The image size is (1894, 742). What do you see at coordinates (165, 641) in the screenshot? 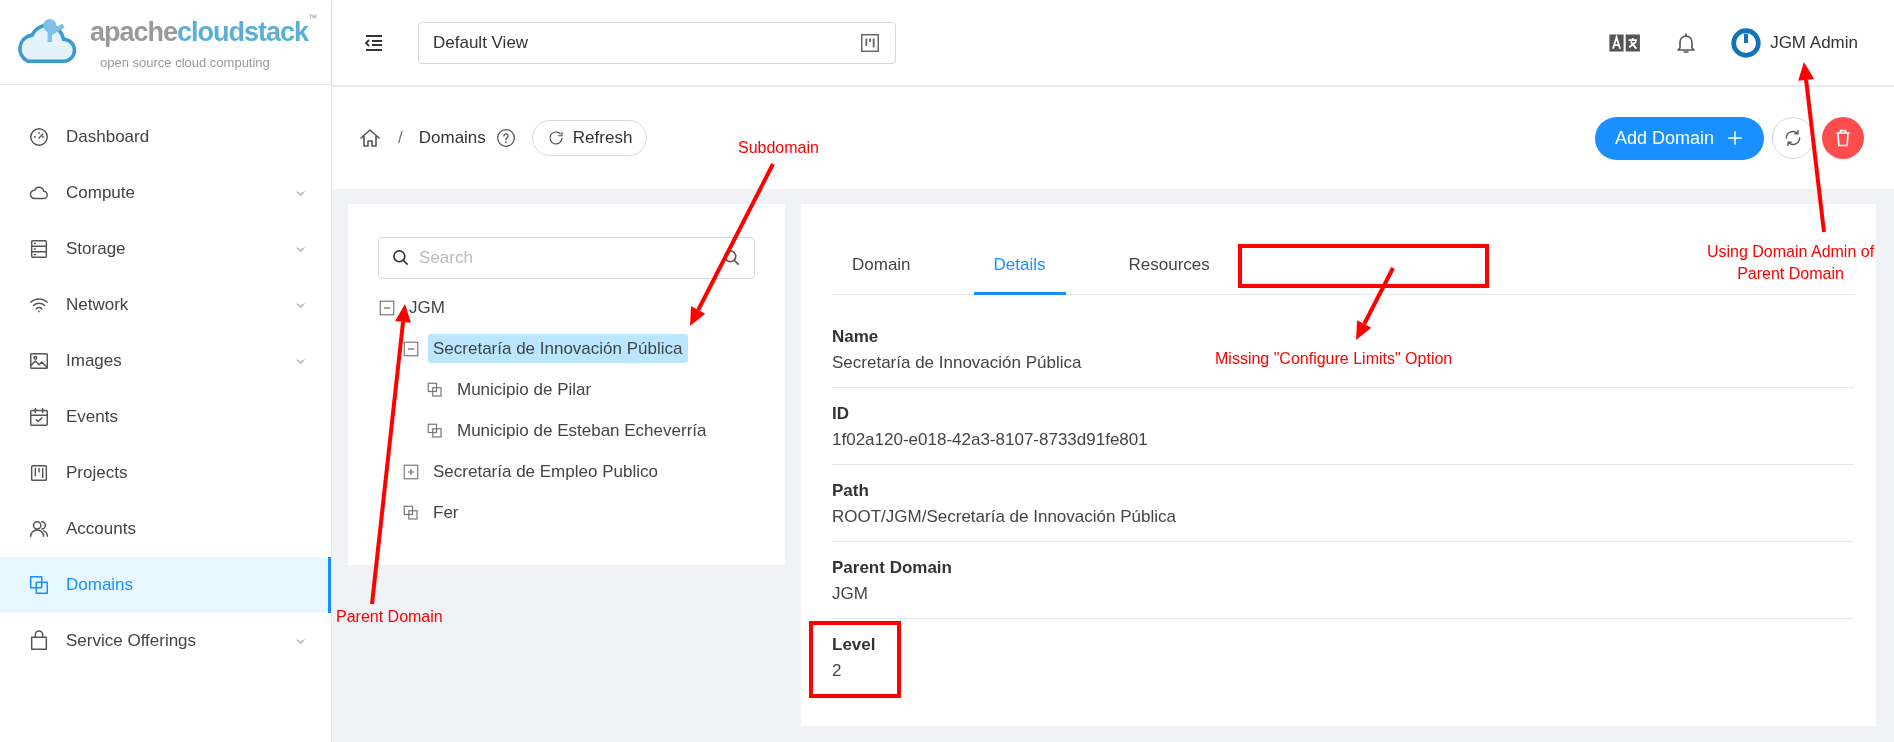
I see `sidebar-item: Service Offerings` at bounding box center [165, 641].